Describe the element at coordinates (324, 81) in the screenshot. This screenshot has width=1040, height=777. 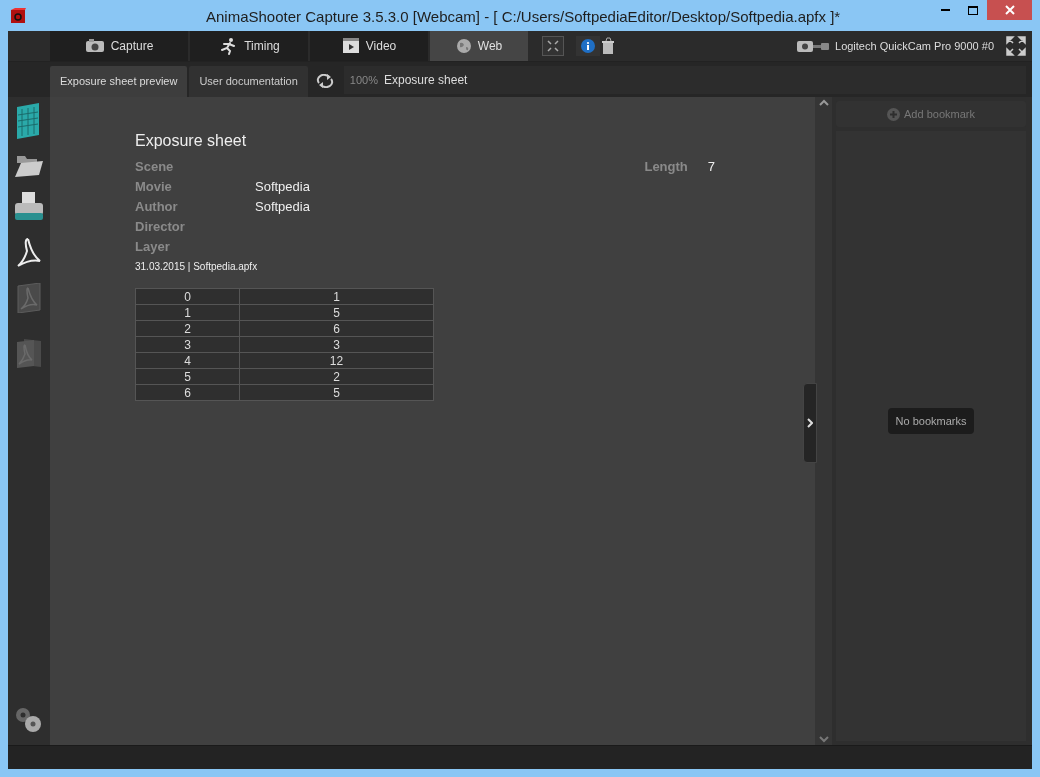
I see `refresh-icon` at that location.